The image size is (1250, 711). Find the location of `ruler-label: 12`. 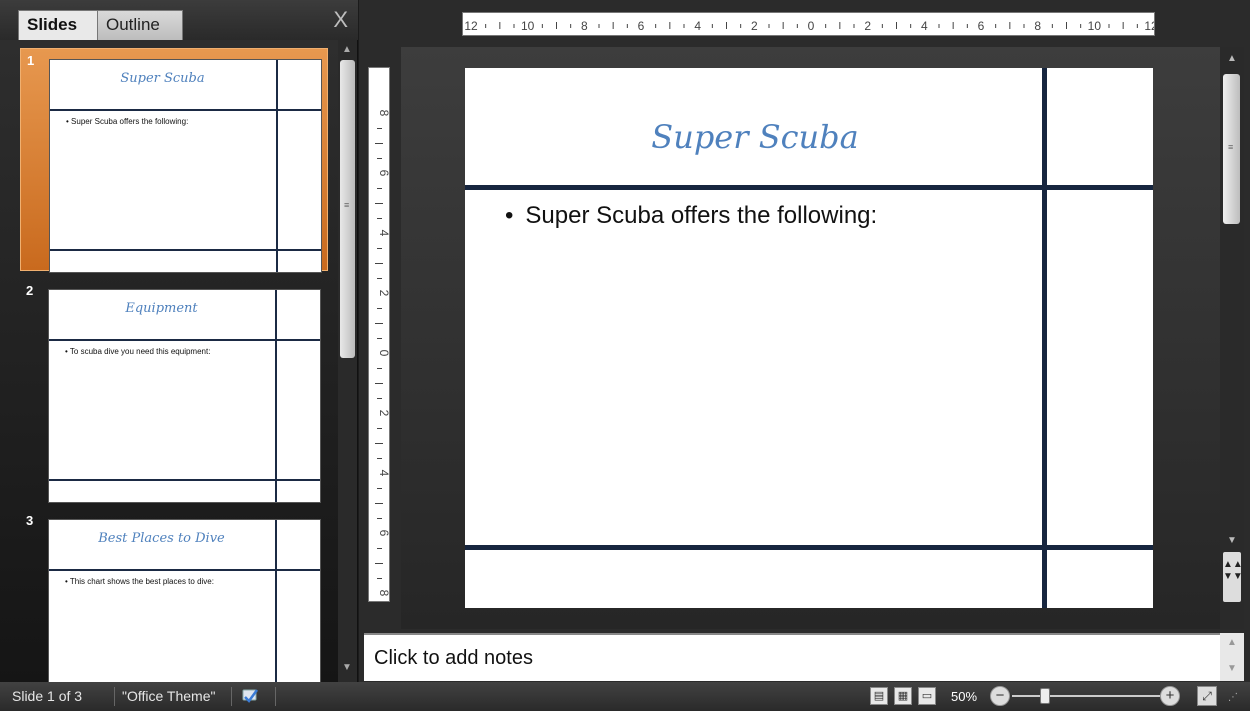

ruler-label: 12 is located at coordinates (471, 26).